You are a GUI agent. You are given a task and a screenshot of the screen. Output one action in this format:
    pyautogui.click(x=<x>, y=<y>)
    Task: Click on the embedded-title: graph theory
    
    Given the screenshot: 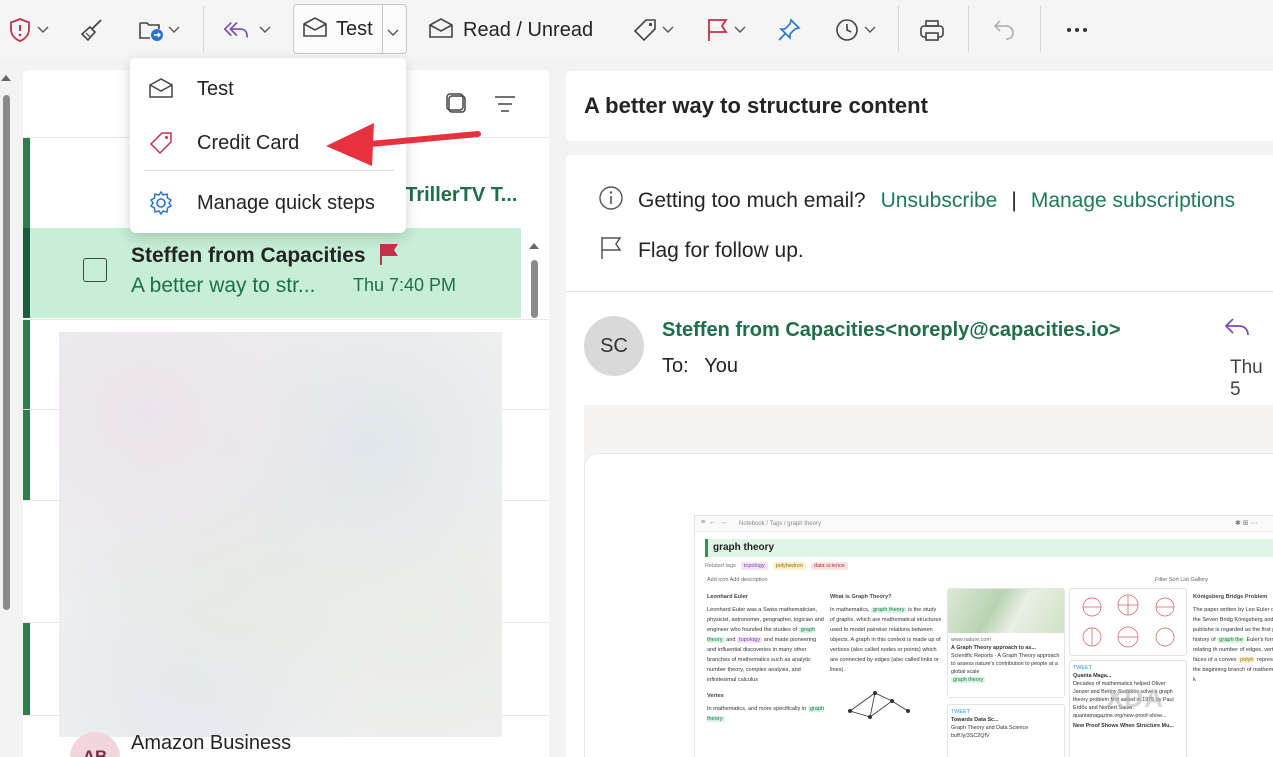 What is the action you would take?
    pyautogui.click(x=744, y=547)
    